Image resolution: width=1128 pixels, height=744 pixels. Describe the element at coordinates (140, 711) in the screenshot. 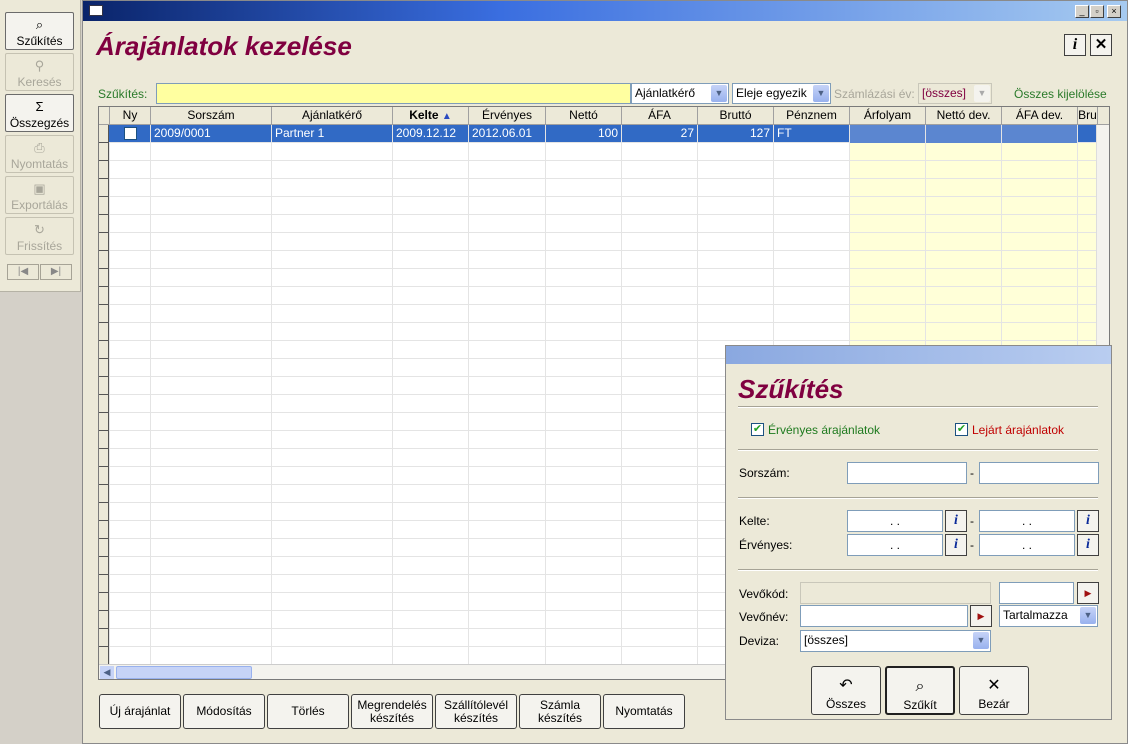

I see `new-quote-button: Új árajánlat` at that location.